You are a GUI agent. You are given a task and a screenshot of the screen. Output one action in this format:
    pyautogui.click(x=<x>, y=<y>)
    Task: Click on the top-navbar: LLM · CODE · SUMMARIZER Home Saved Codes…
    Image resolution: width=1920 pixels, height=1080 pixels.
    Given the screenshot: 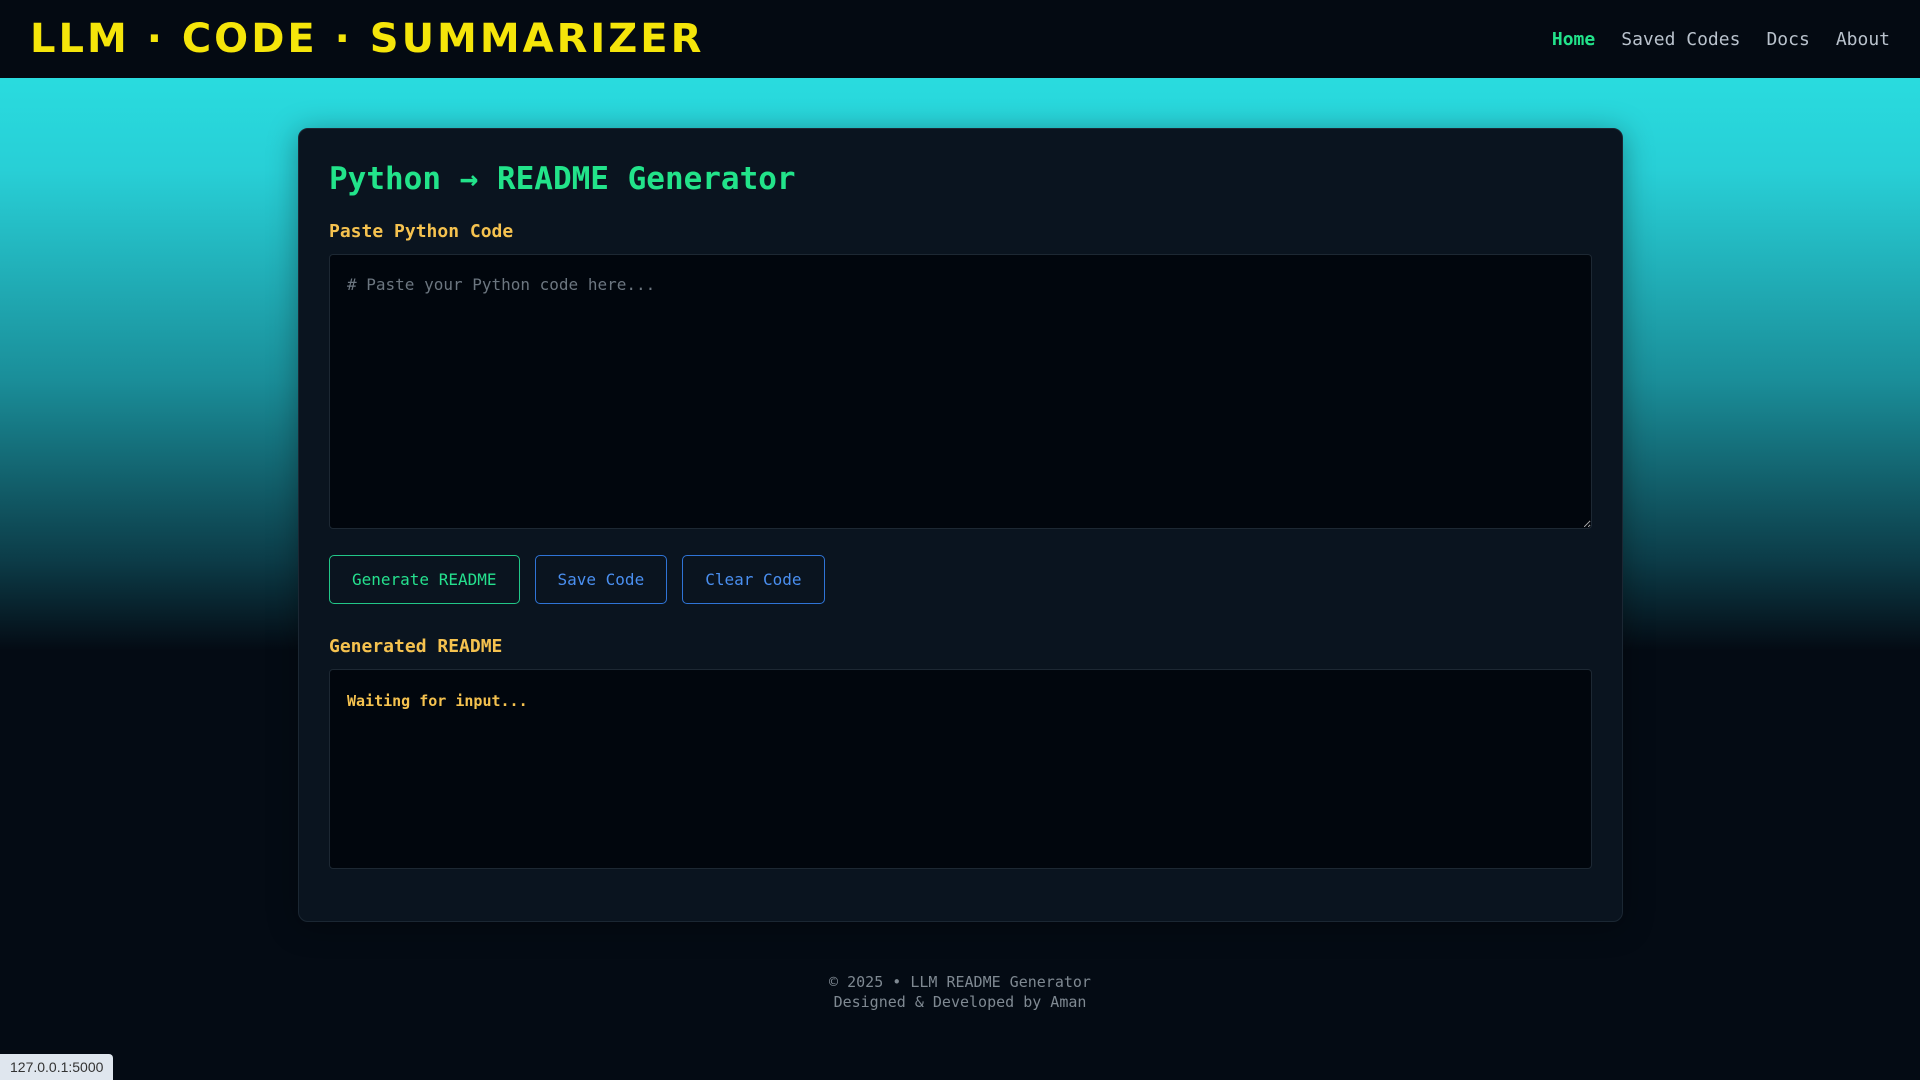 What is the action you would take?
    pyautogui.click(x=960, y=39)
    